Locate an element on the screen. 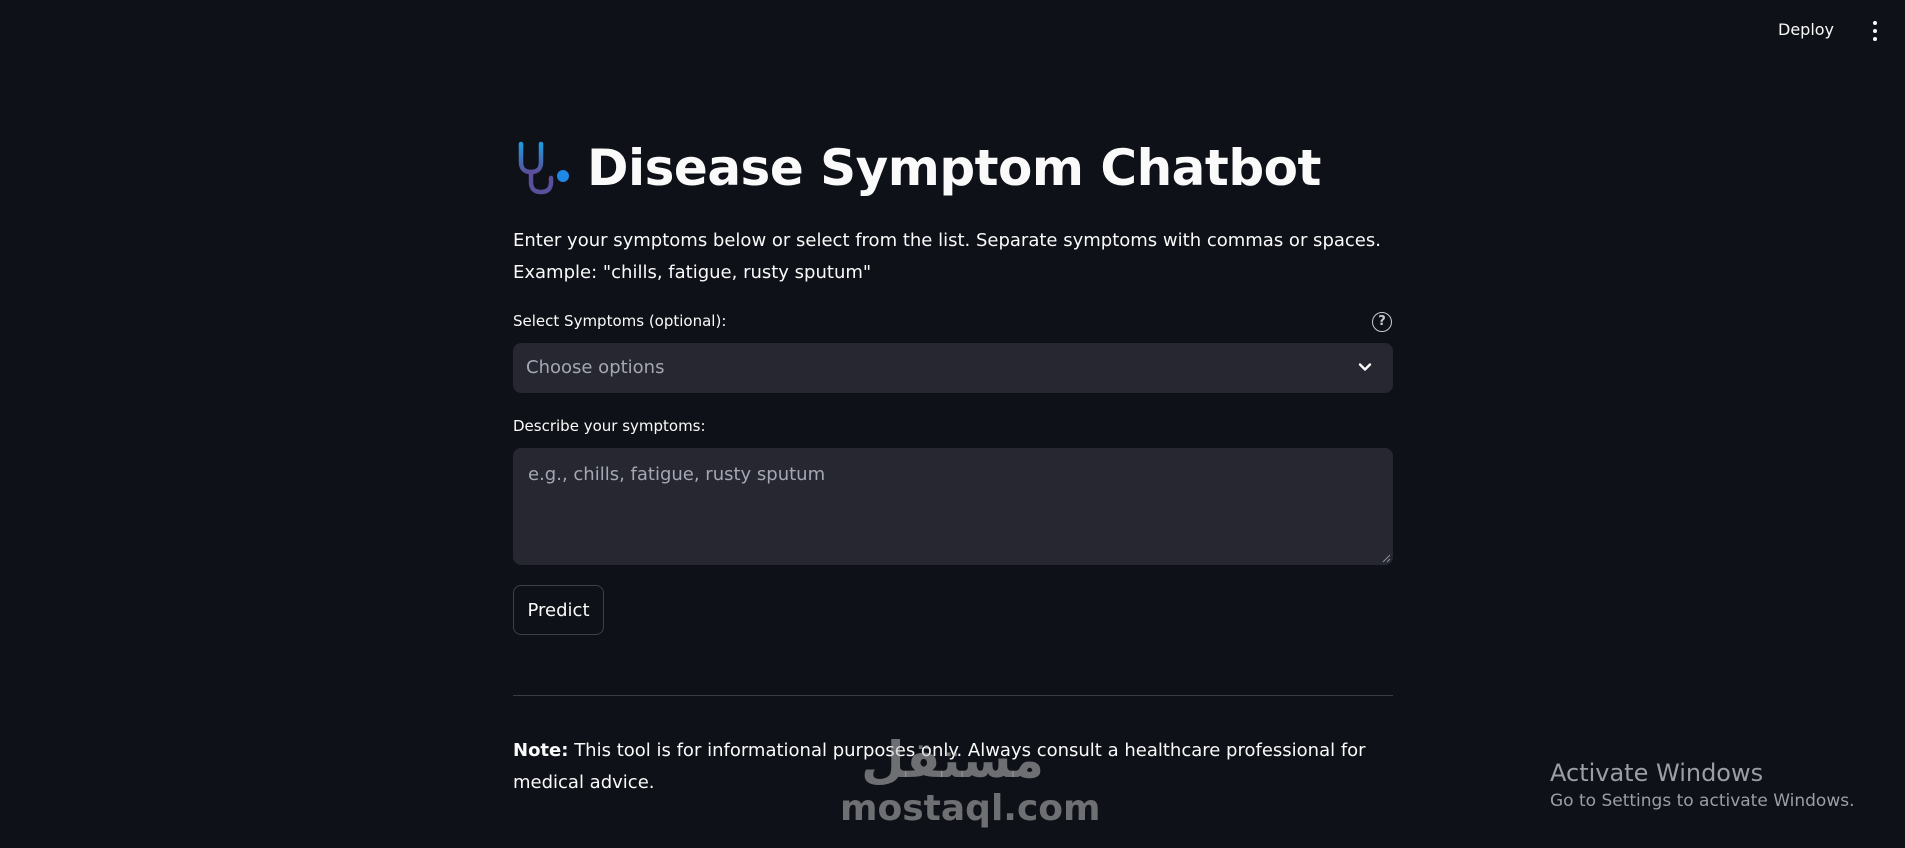 This screenshot has height=848, width=1905. stethoscope-icon is located at coordinates (543, 168).